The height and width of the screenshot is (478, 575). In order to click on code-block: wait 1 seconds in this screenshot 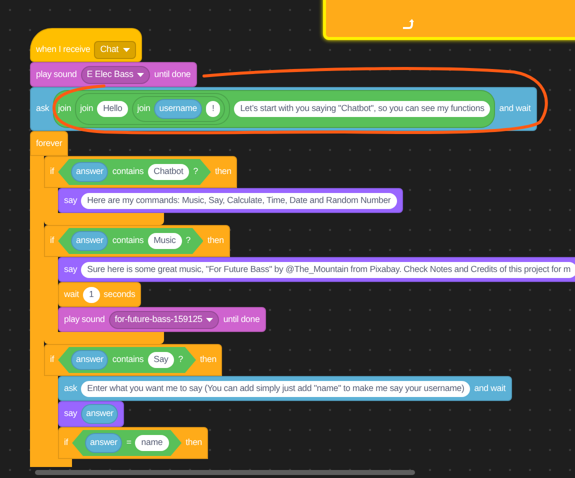, I will do `click(100, 294)`.